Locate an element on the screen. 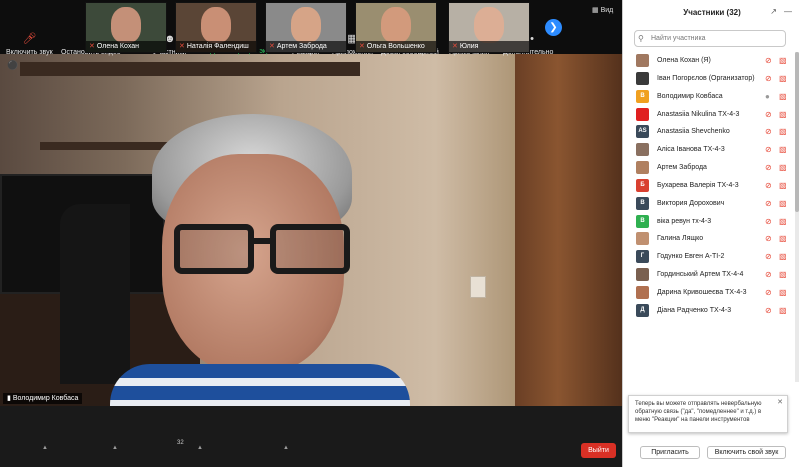 The width and height of the screenshot is (800, 467). scrollbar-thumb is located at coordinates (797, 132).